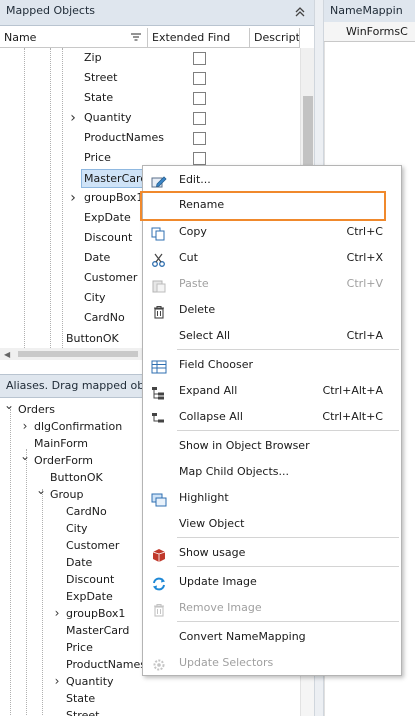 This screenshot has height=716, width=415. What do you see at coordinates (272, 336) in the screenshot?
I see `menu-item-select-all: Select All Ctrl+A` at bounding box center [272, 336].